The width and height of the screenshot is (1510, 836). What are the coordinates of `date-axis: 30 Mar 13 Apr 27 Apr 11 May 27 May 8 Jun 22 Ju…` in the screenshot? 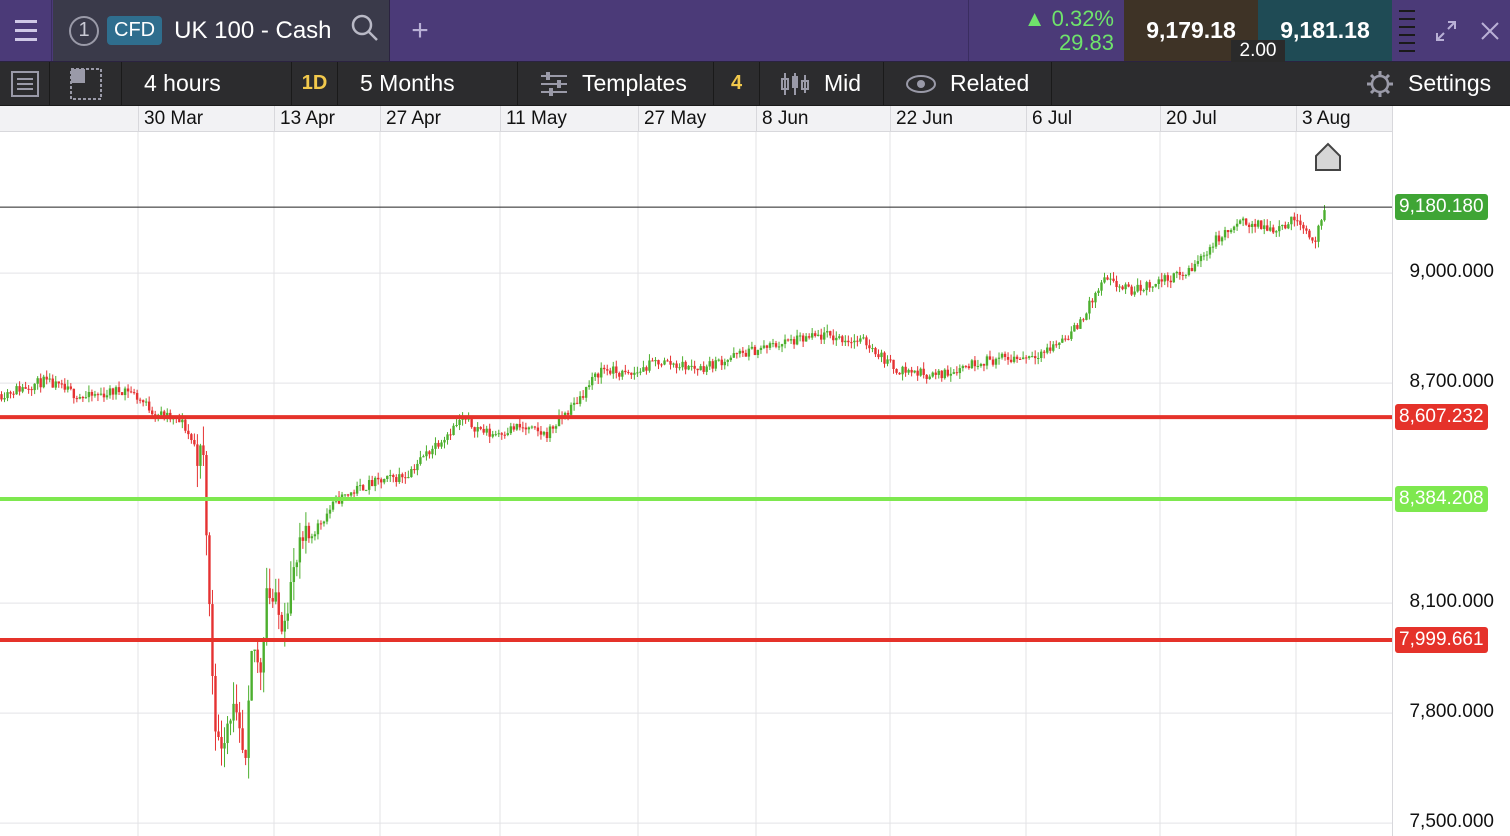 It's located at (696, 119).